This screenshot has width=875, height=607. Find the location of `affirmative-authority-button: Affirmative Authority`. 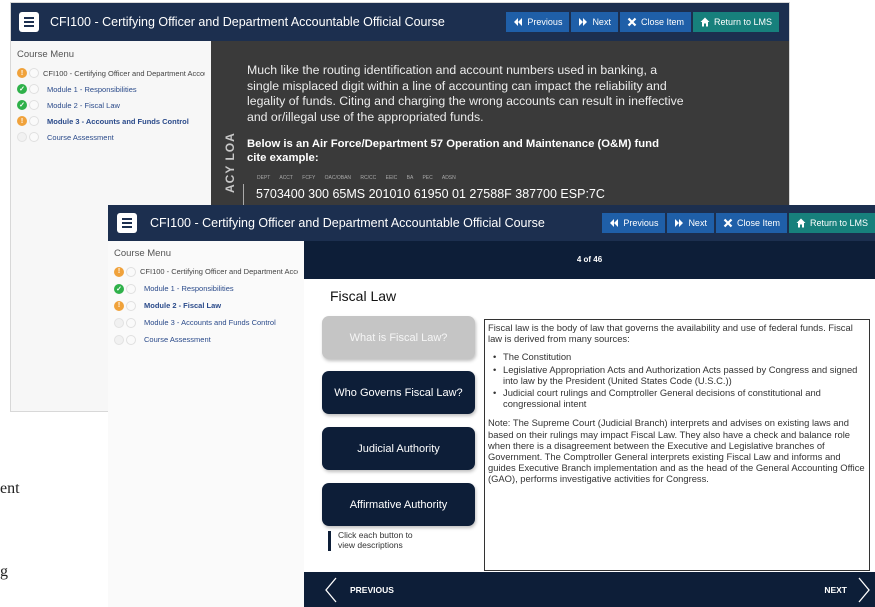

affirmative-authority-button: Affirmative Authority is located at coordinates (398, 504).